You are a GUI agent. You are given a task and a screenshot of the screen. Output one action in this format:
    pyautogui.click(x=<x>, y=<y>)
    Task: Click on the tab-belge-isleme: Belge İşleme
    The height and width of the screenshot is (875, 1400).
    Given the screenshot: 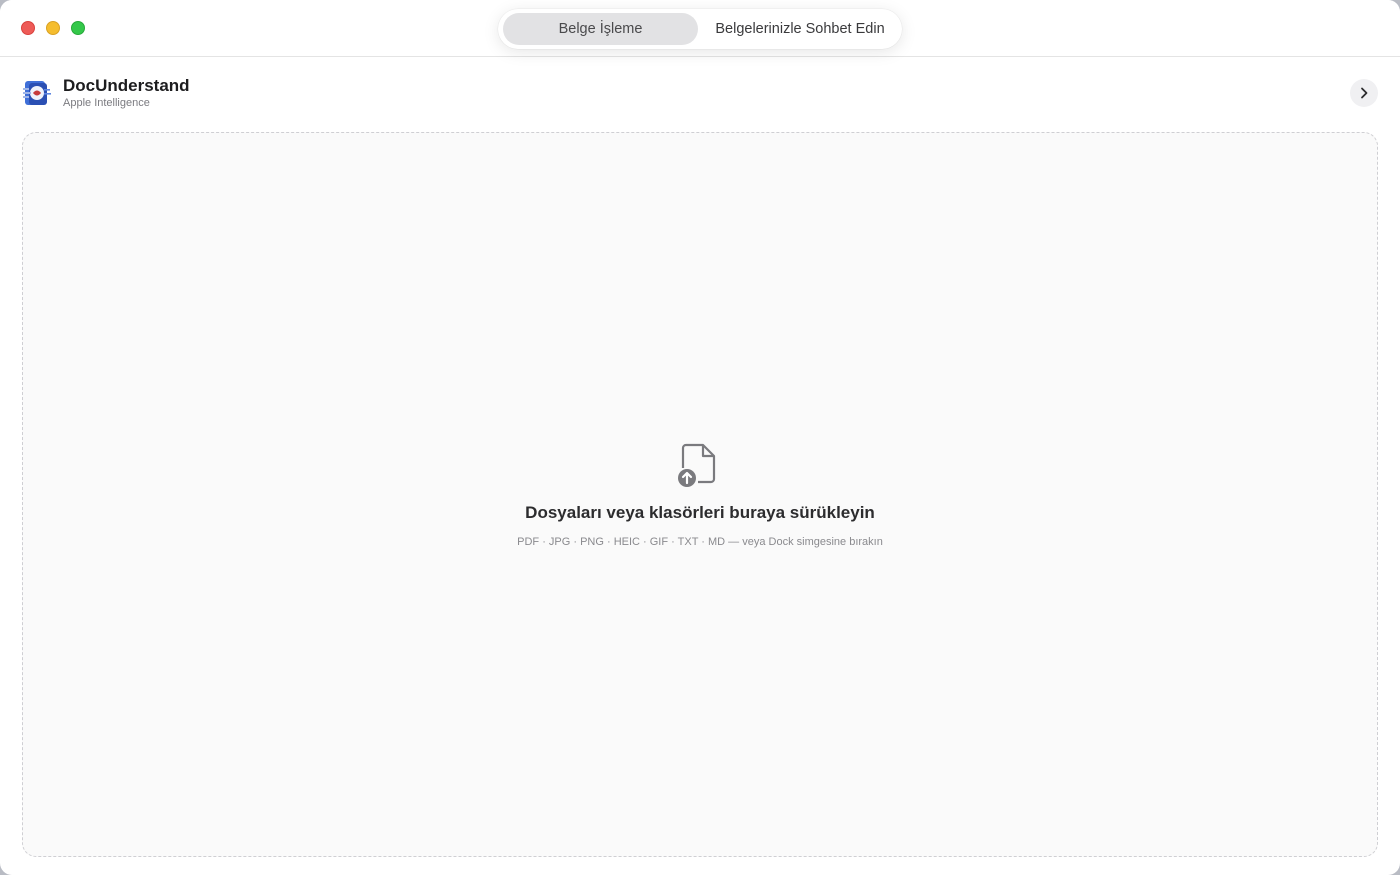 What is the action you would take?
    pyautogui.click(x=600, y=29)
    